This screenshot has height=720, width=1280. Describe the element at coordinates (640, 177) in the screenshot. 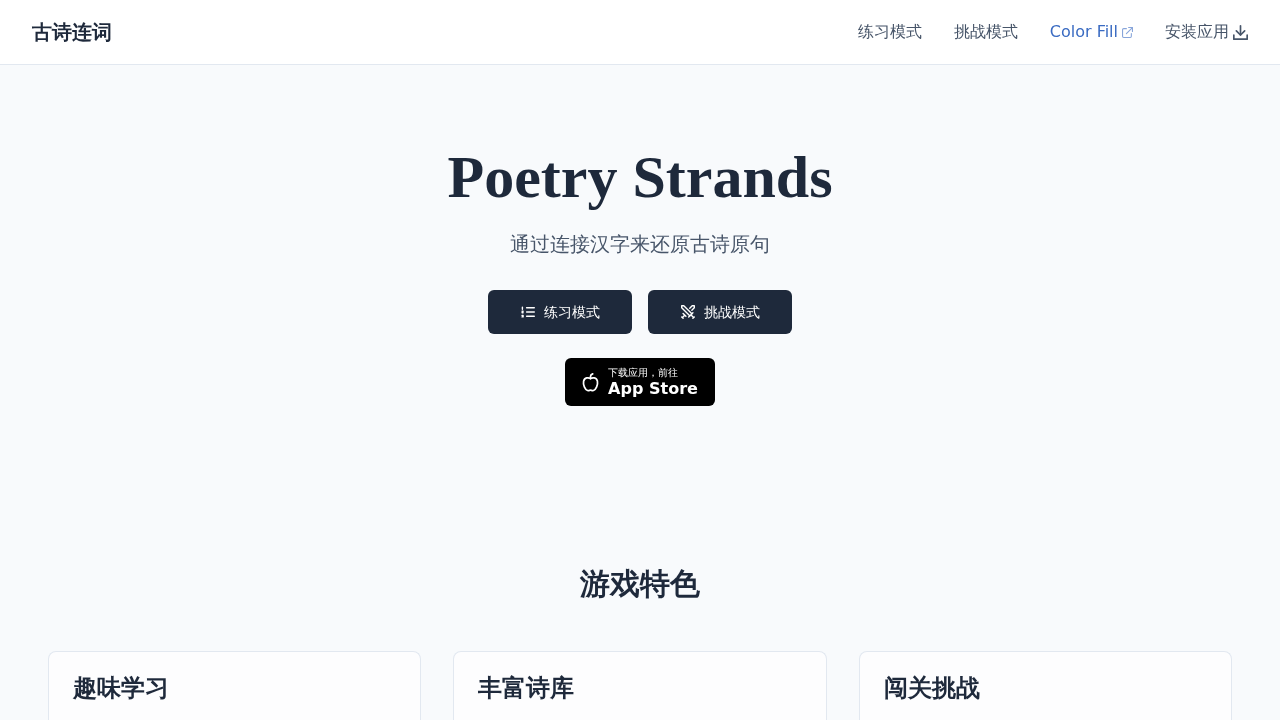

I see `hero-title: Poetry Strands` at that location.